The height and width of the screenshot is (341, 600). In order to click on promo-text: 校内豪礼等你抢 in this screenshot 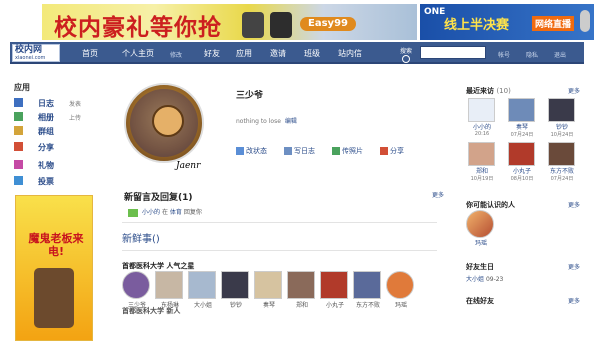, I will do `click(138, 27)`.